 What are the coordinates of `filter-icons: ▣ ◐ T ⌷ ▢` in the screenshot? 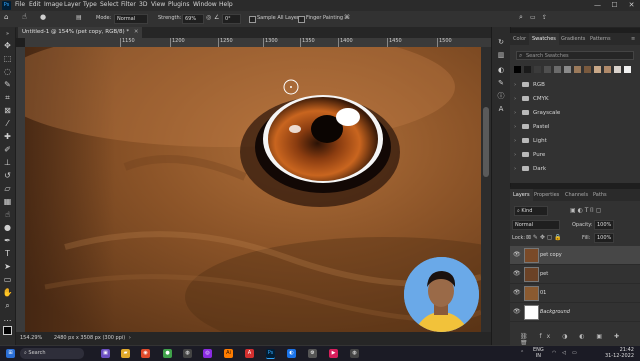 It's located at (585, 211).